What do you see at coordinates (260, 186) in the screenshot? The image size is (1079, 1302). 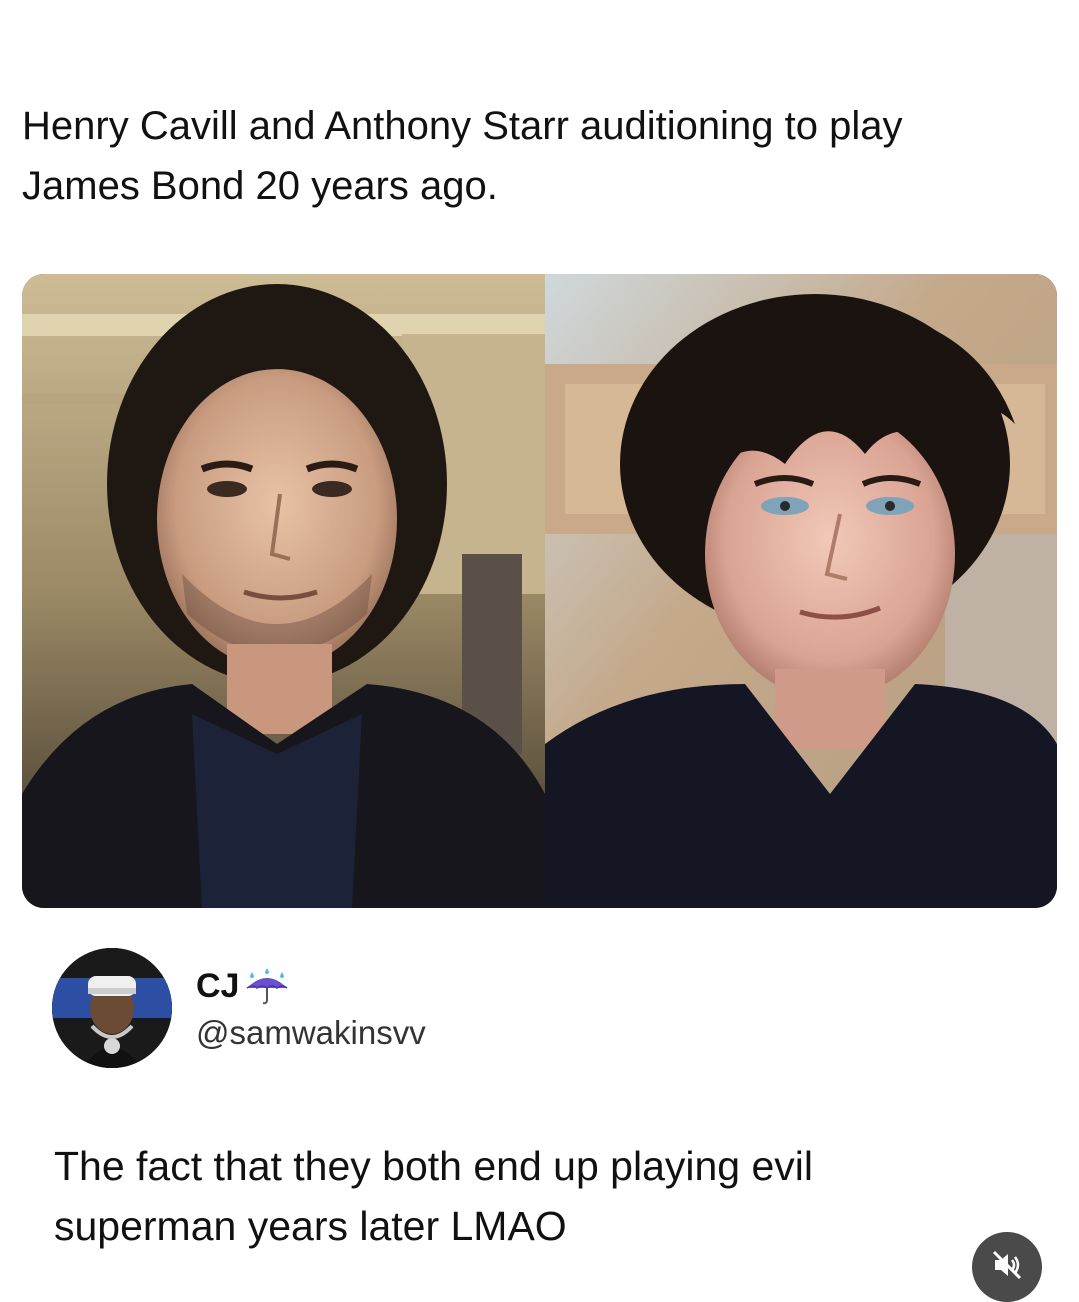 I see `caption-line-2: James Bond 20 years ago.` at bounding box center [260, 186].